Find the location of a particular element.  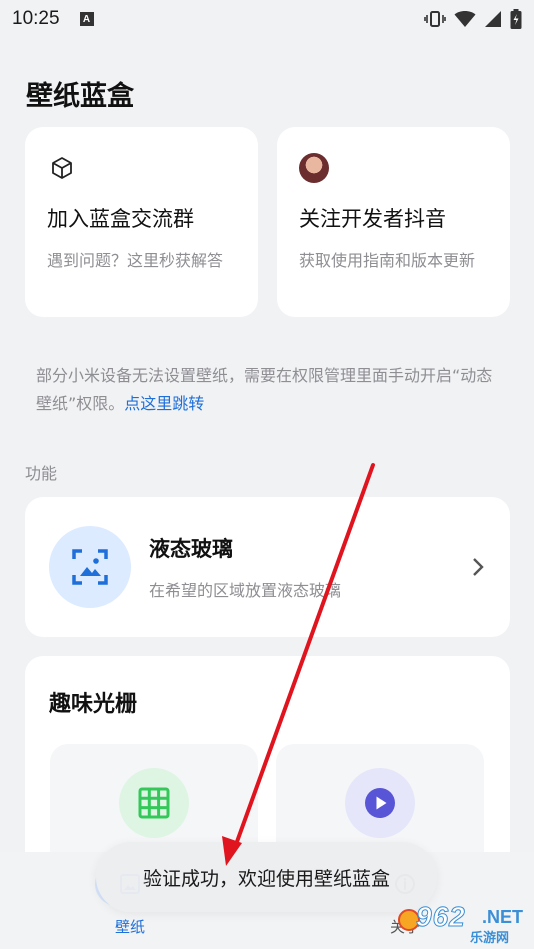

watermark-number: 962 is located at coordinates (441, 917).